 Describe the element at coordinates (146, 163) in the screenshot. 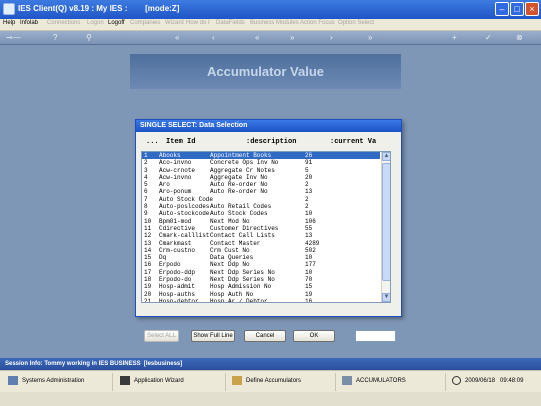

I see `row-number: 2` at that location.